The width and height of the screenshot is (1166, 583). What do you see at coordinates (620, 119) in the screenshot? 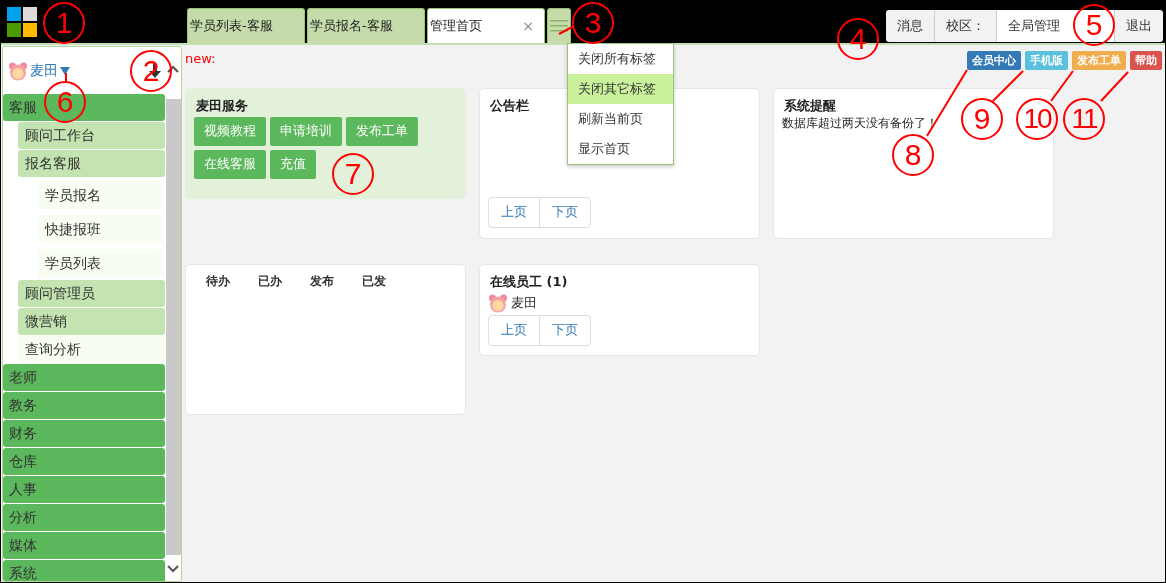
I see `dropdown-item: 刷新当前页` at bounding box center [620, 119].